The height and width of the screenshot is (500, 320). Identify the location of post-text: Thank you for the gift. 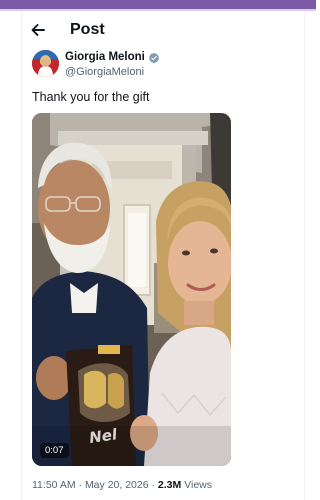
(91, 97).